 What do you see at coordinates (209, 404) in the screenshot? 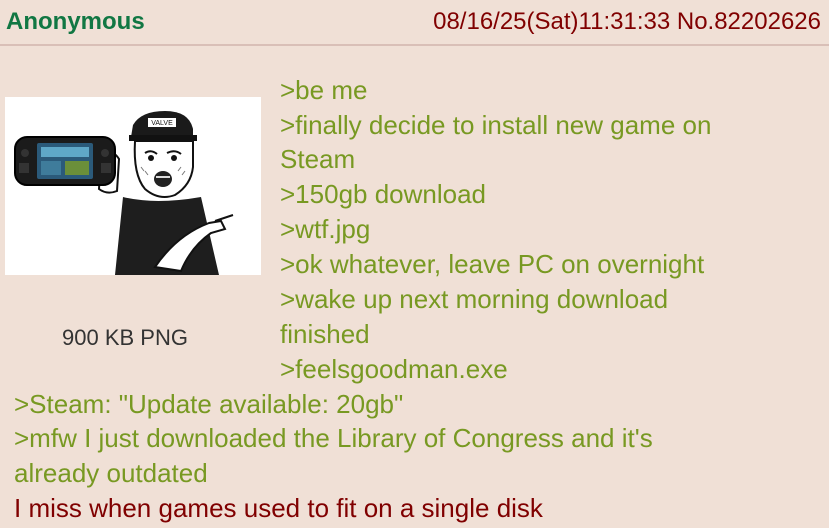
I see `greentext-line: >Steam: "Update available: 20gb"` at bounding box center [209, 404].